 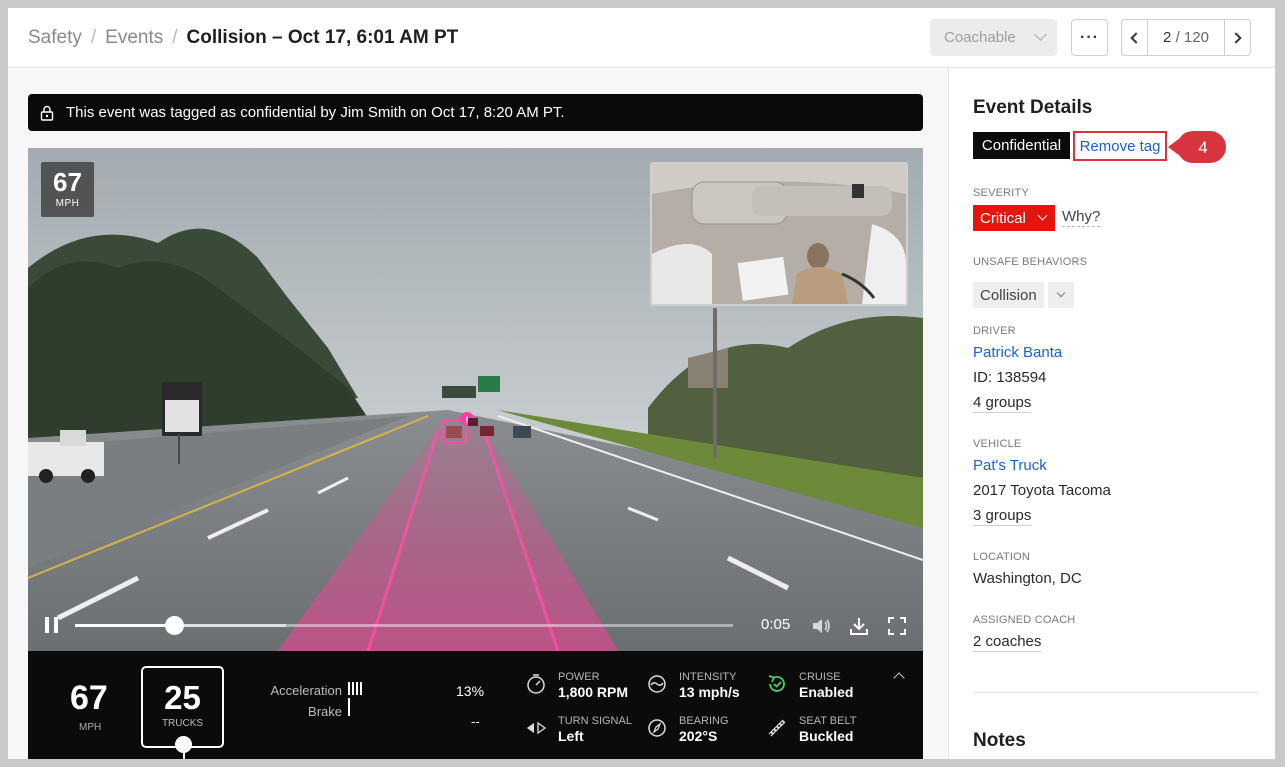 I want to click on event-pager: 2 / 120, so click(x=1186, y=37).